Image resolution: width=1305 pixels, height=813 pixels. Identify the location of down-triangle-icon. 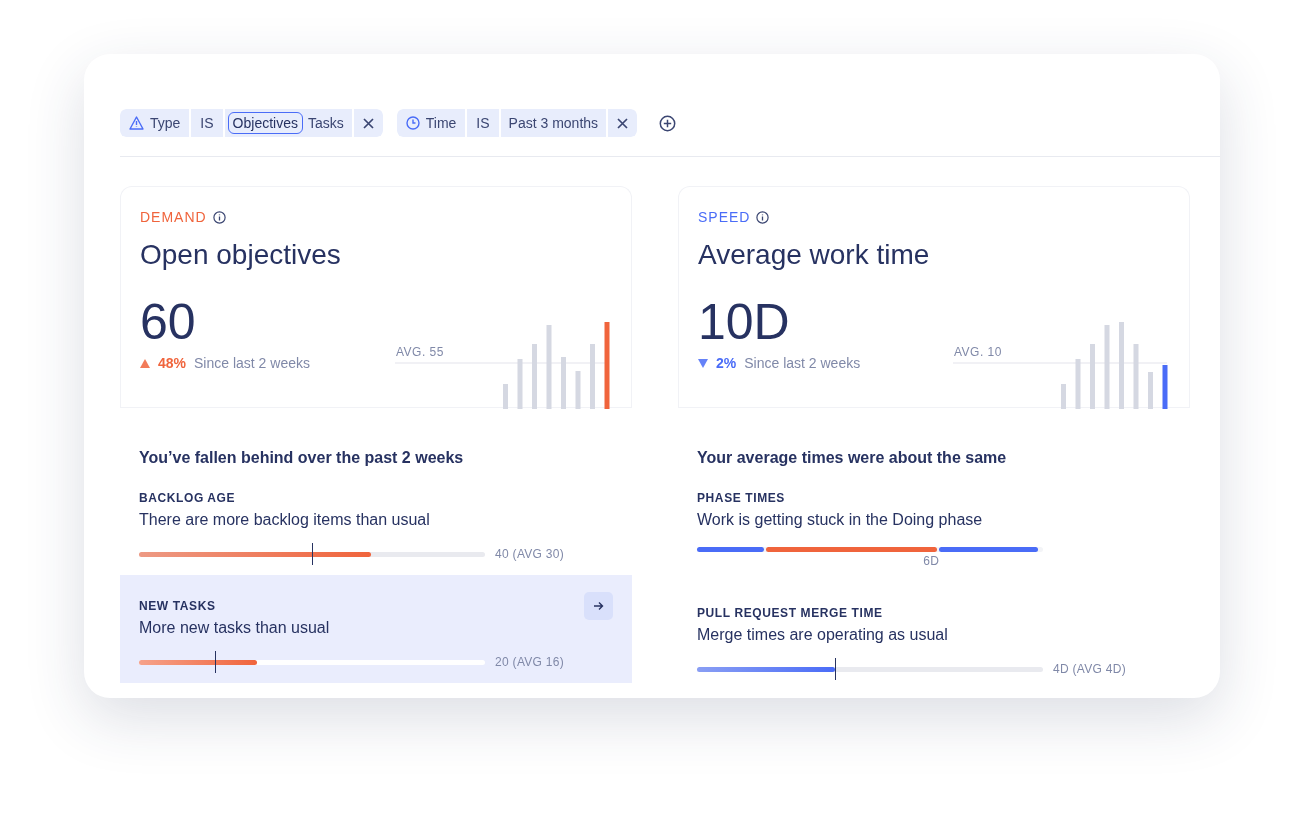
(703, 363).